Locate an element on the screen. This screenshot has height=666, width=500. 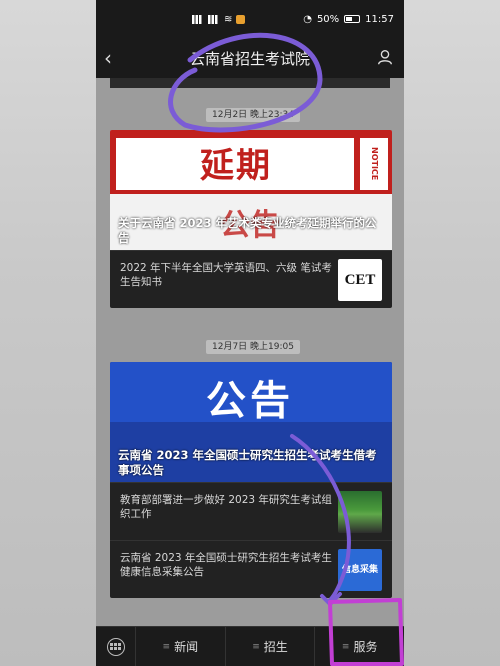
page-title: 云南省招生考试院 is located at coordinates (249, 58).